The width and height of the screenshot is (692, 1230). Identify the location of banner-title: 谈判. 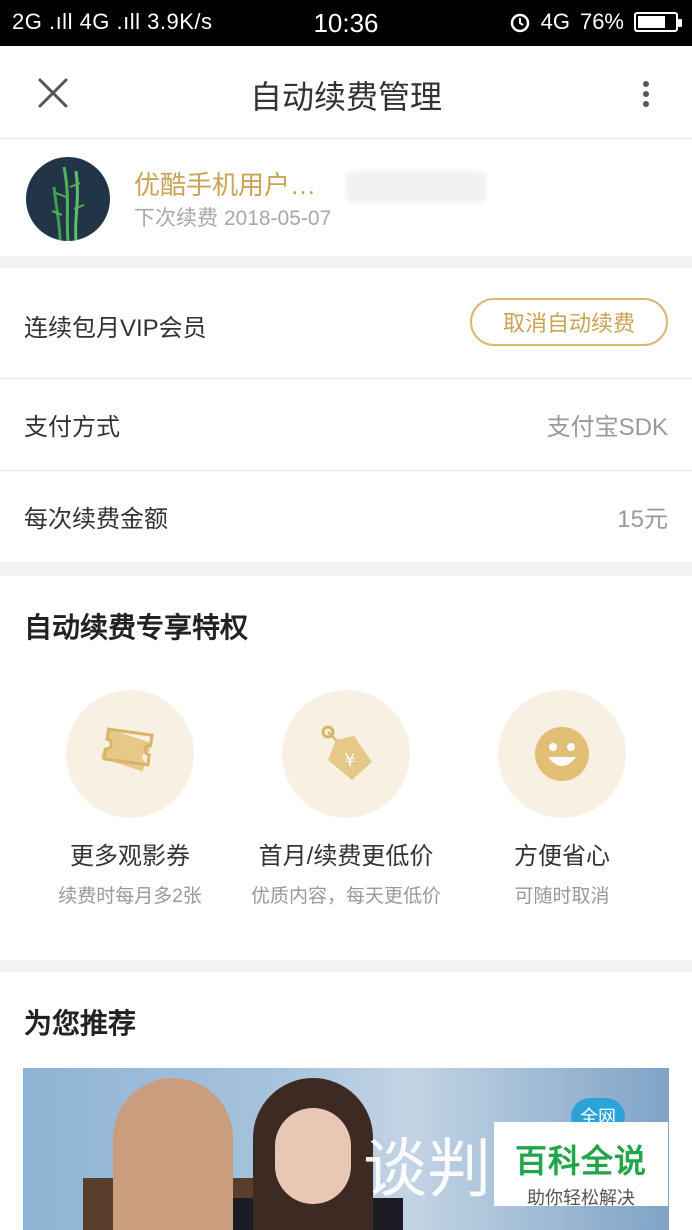
(427, 1170).